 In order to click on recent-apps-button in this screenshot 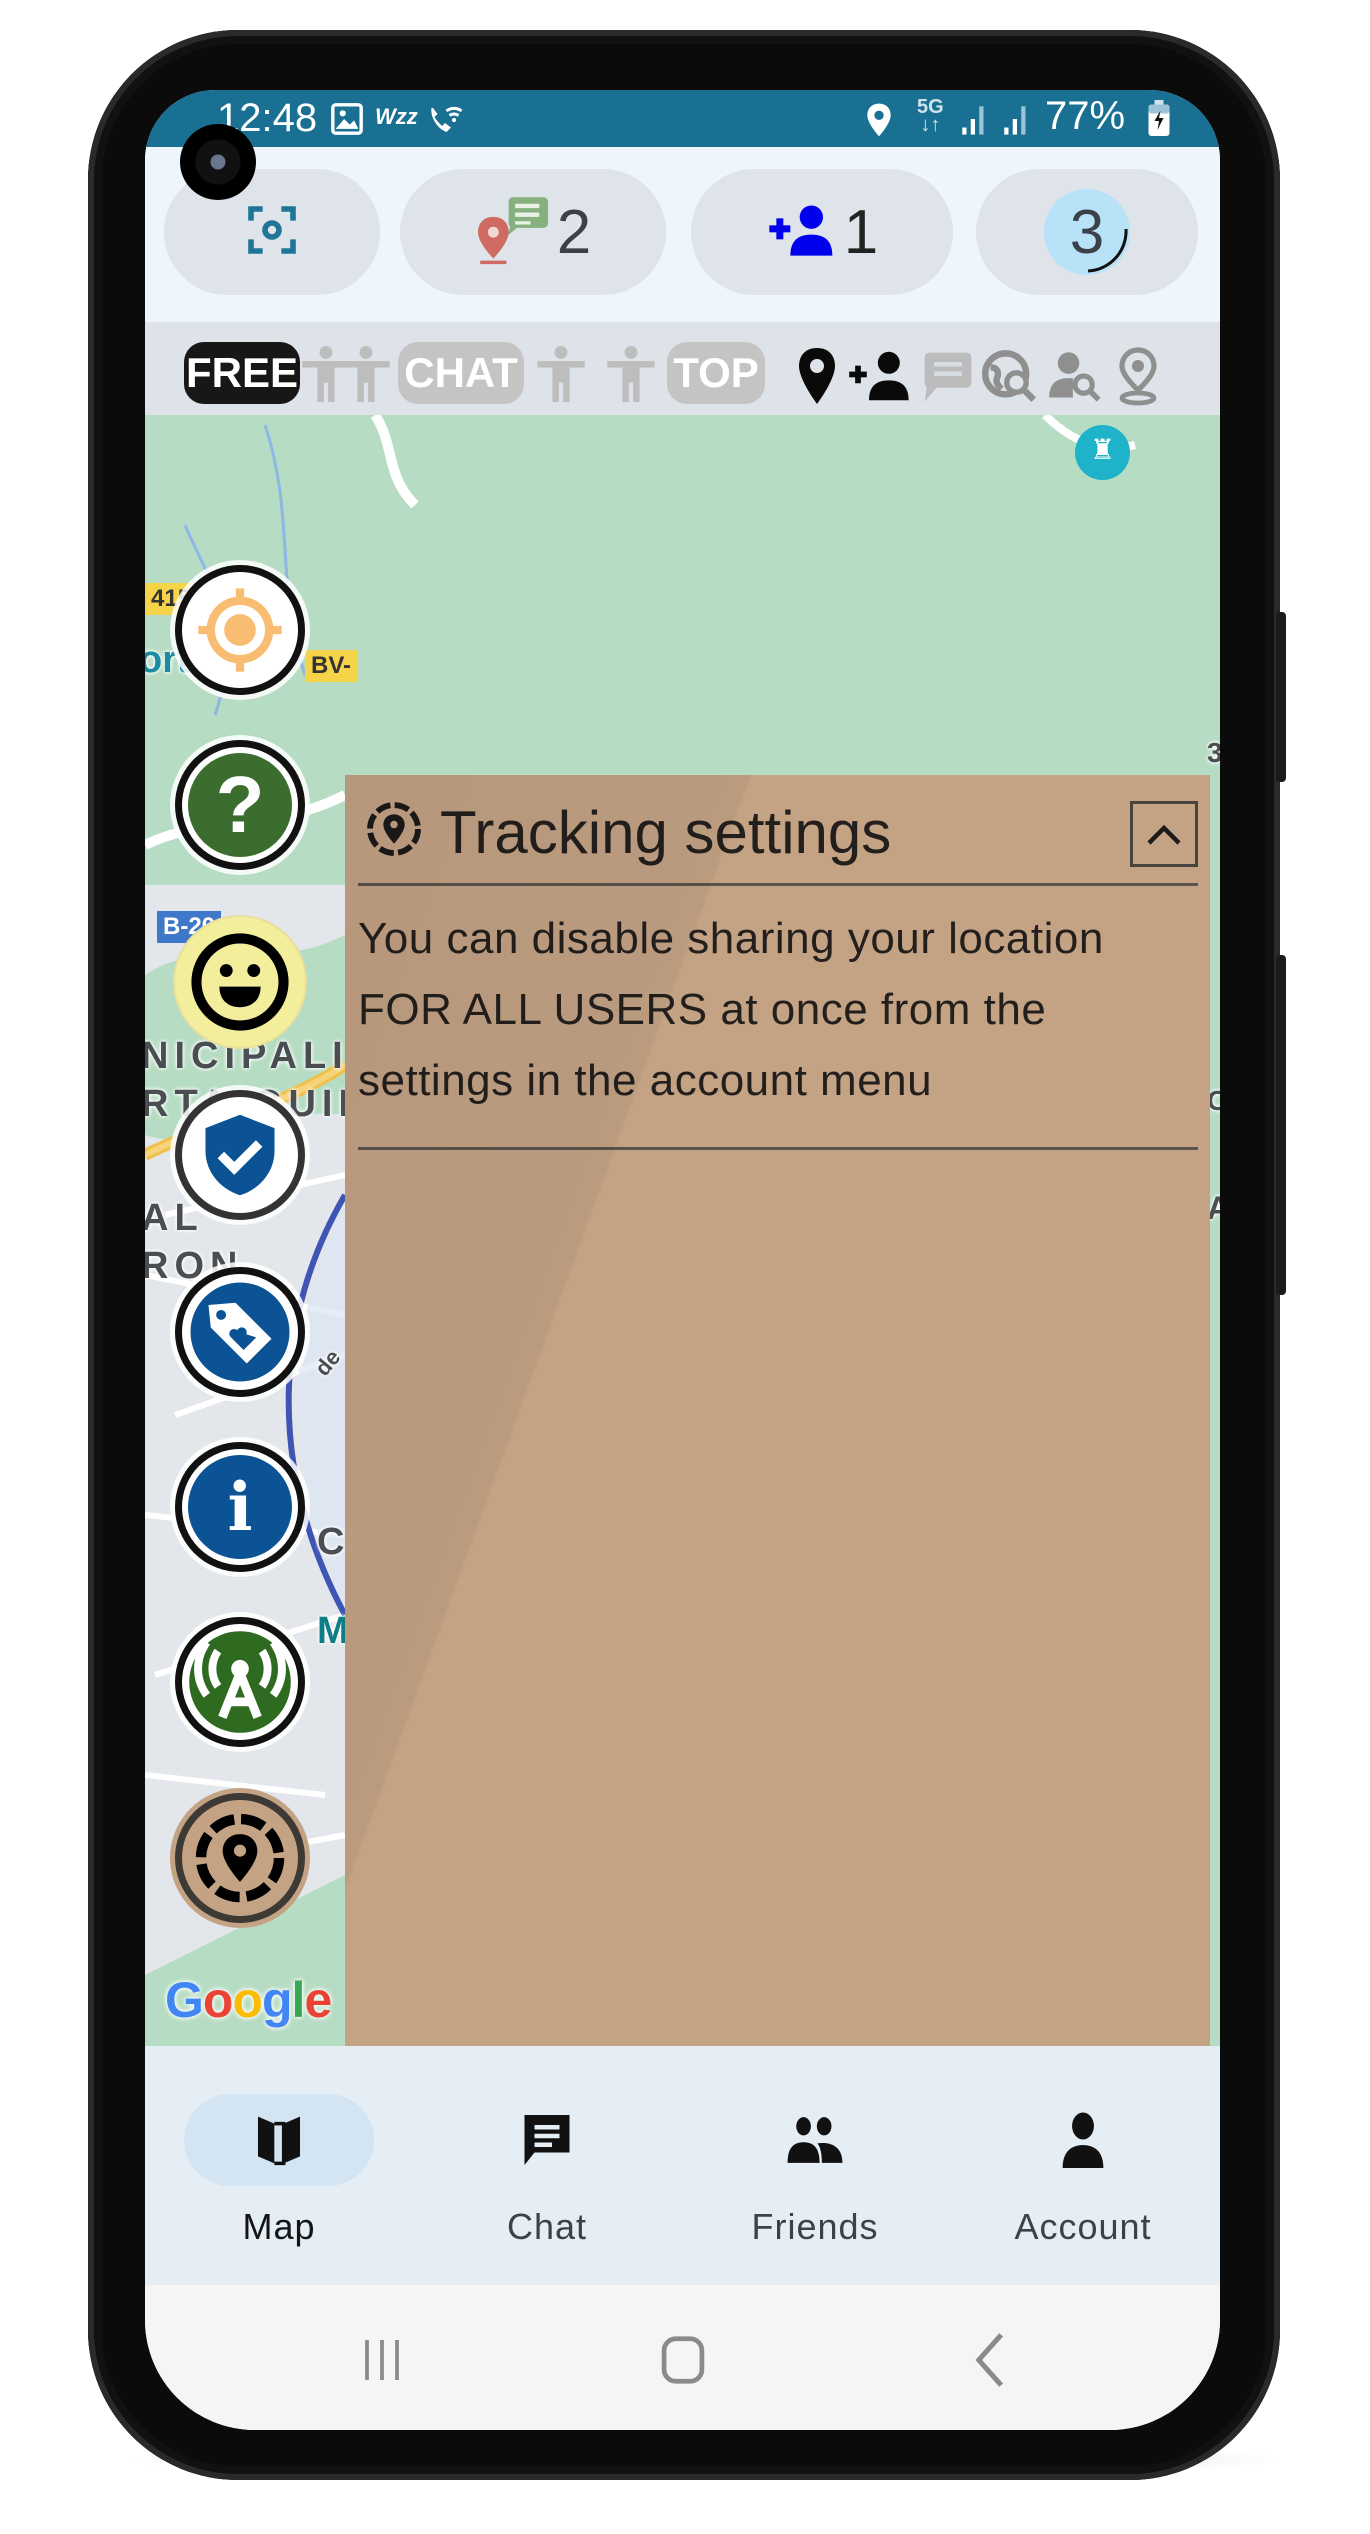, I will do `click(382, 2360)`.